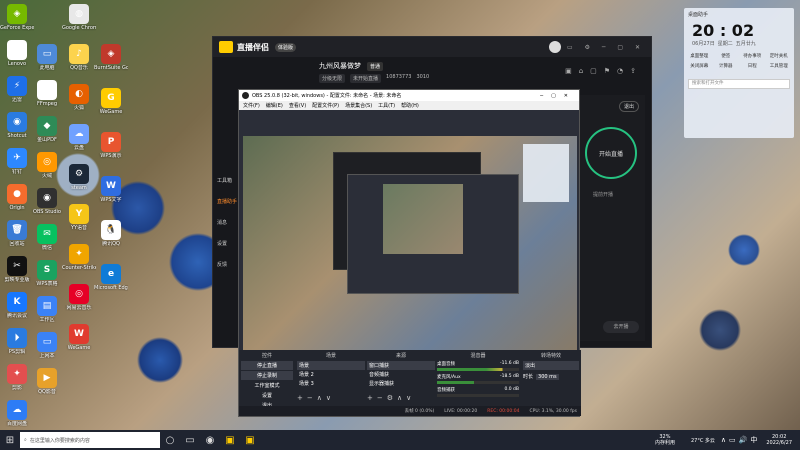 The width and height of the screenshot is (800, 450). What do you see at coordinates (230, 440) in the screenshot?
I see `live-companion-taskbar-icon: ▣` at bounding box center [230, 440].